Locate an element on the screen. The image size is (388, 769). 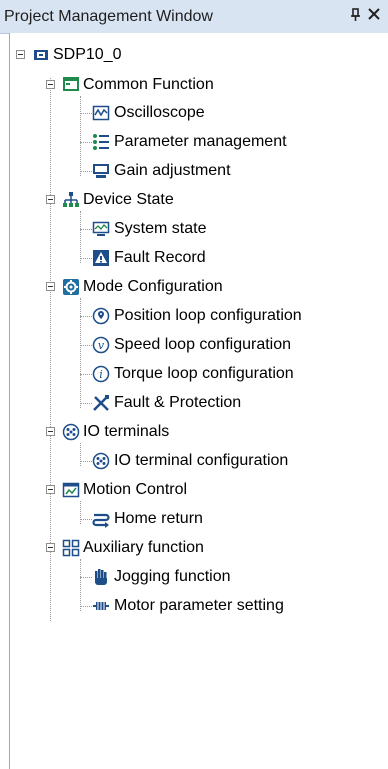
tree-item-home-return: Home return is located at coordinates (195, 519).